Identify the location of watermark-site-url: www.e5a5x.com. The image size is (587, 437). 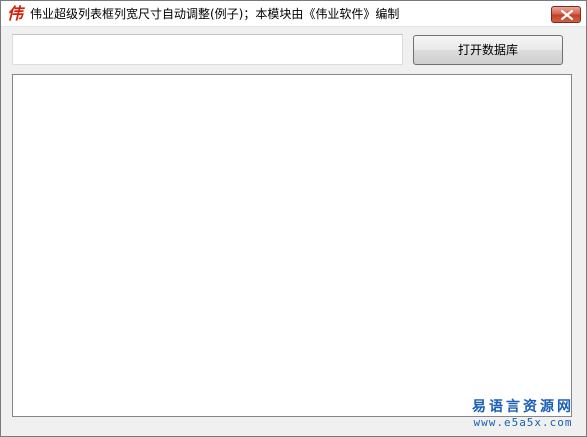
(523, 422).